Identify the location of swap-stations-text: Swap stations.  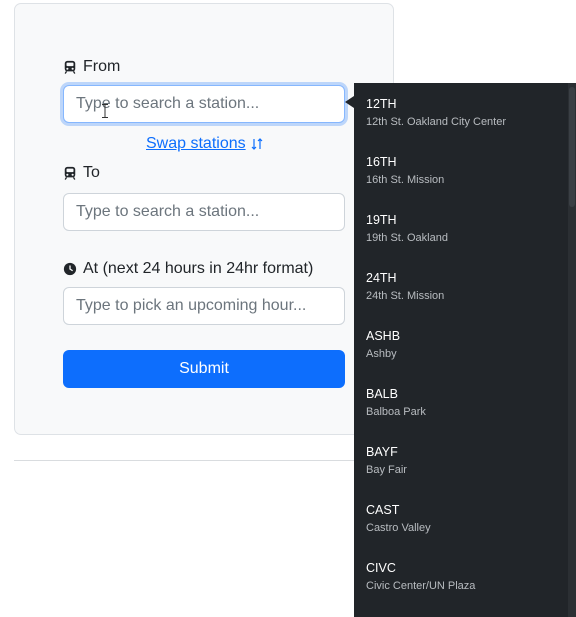
(196, 143).